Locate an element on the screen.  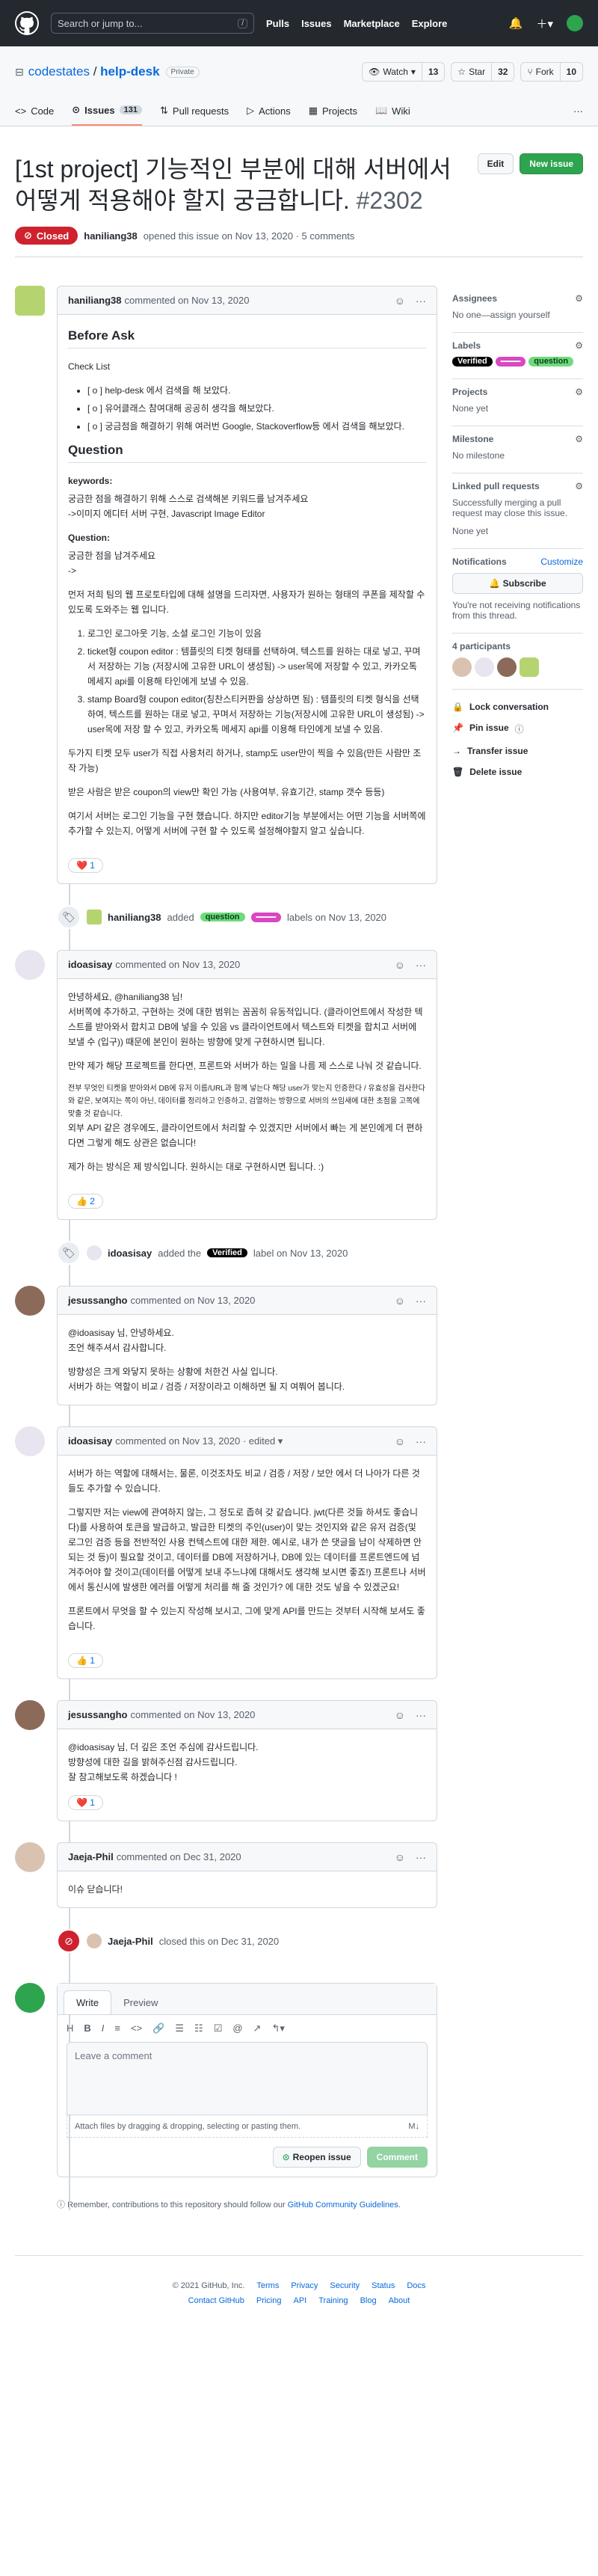
nav-marketplace: Marketplace is located at coordinates (372, 23).